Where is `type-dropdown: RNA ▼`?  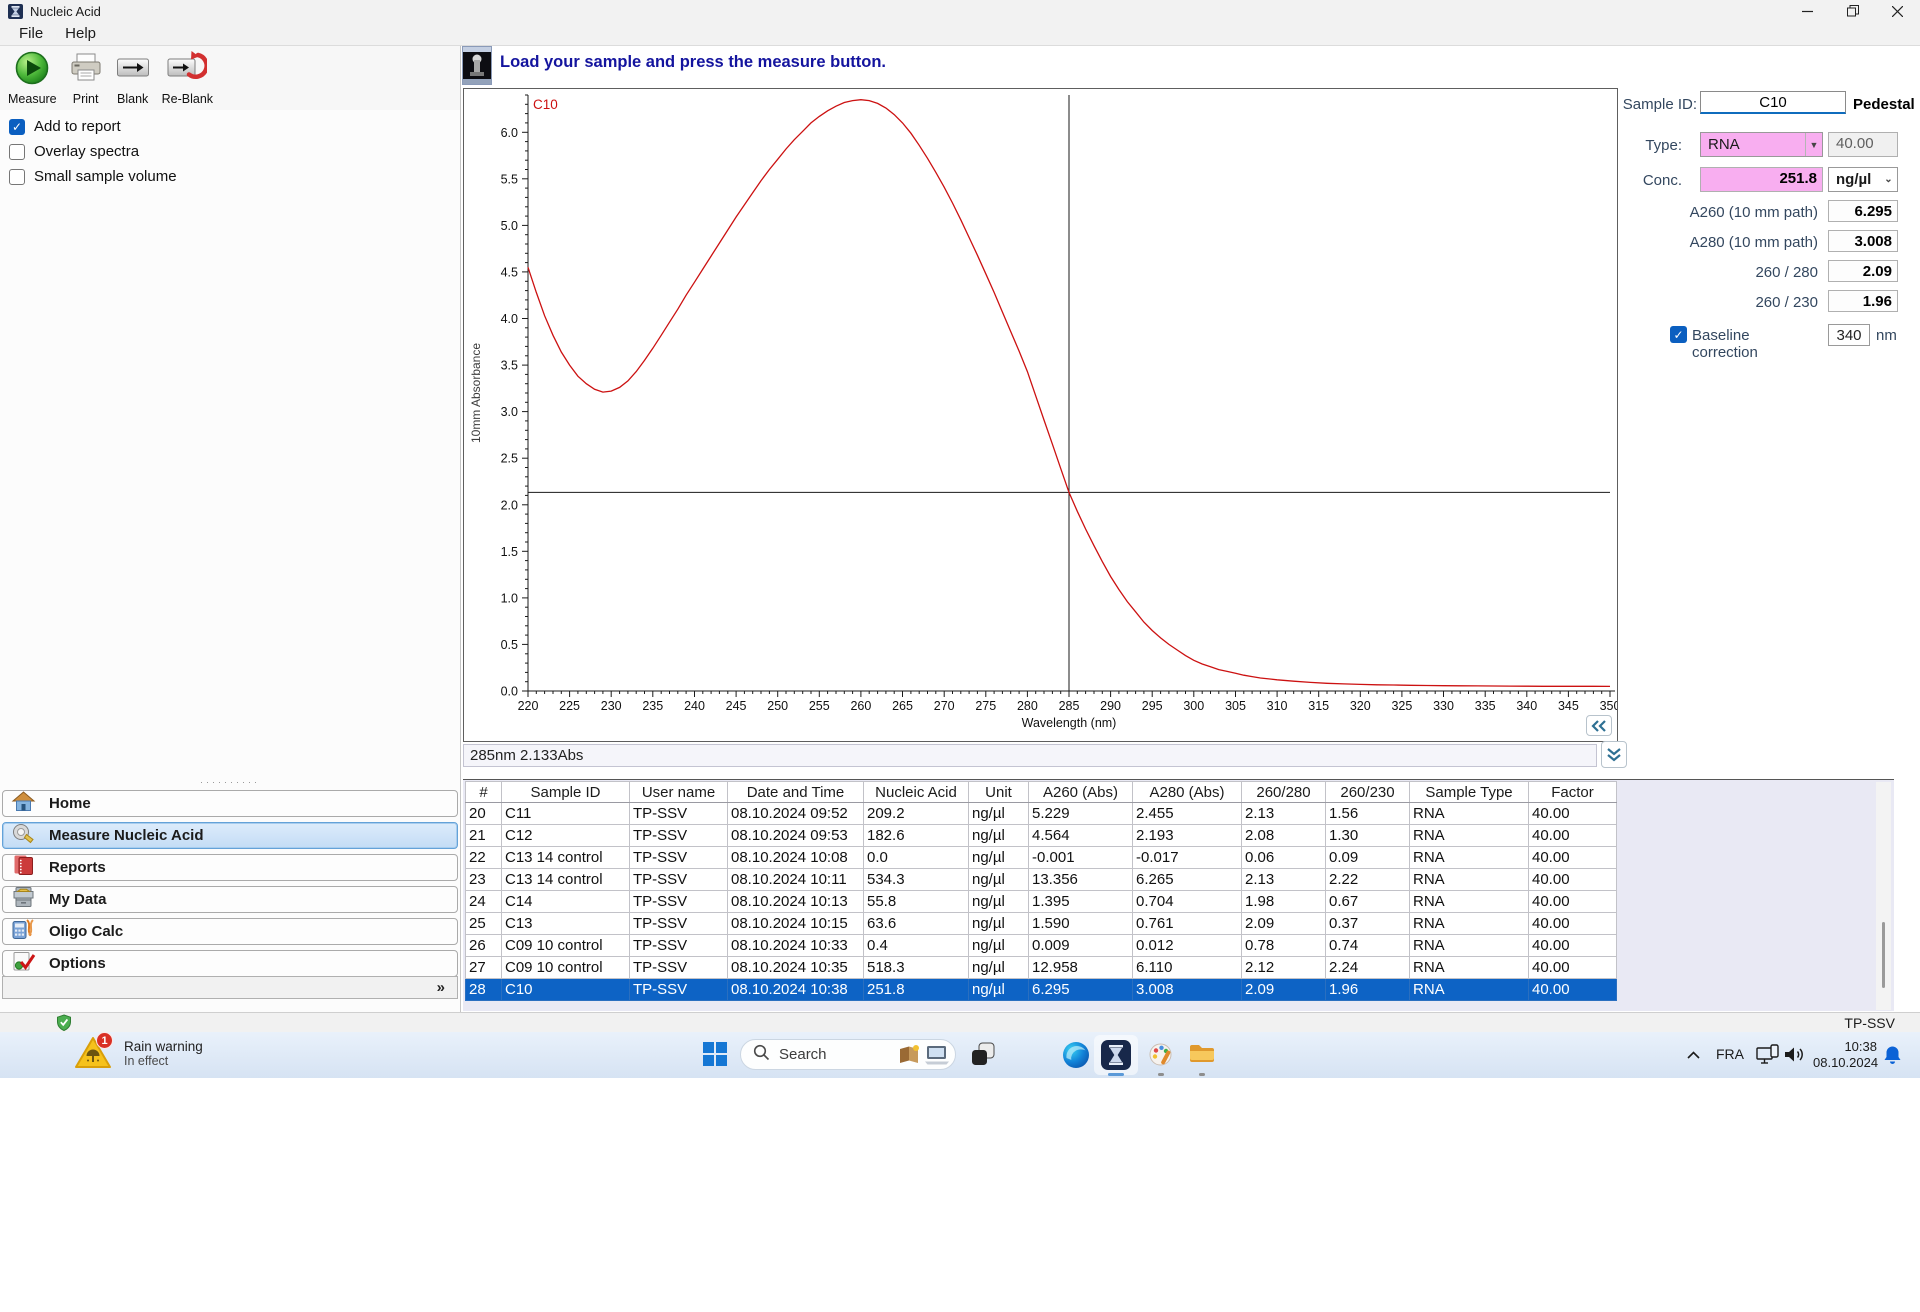
type-dropdown: RNA ▼ is located at coordinates (1761, 144).